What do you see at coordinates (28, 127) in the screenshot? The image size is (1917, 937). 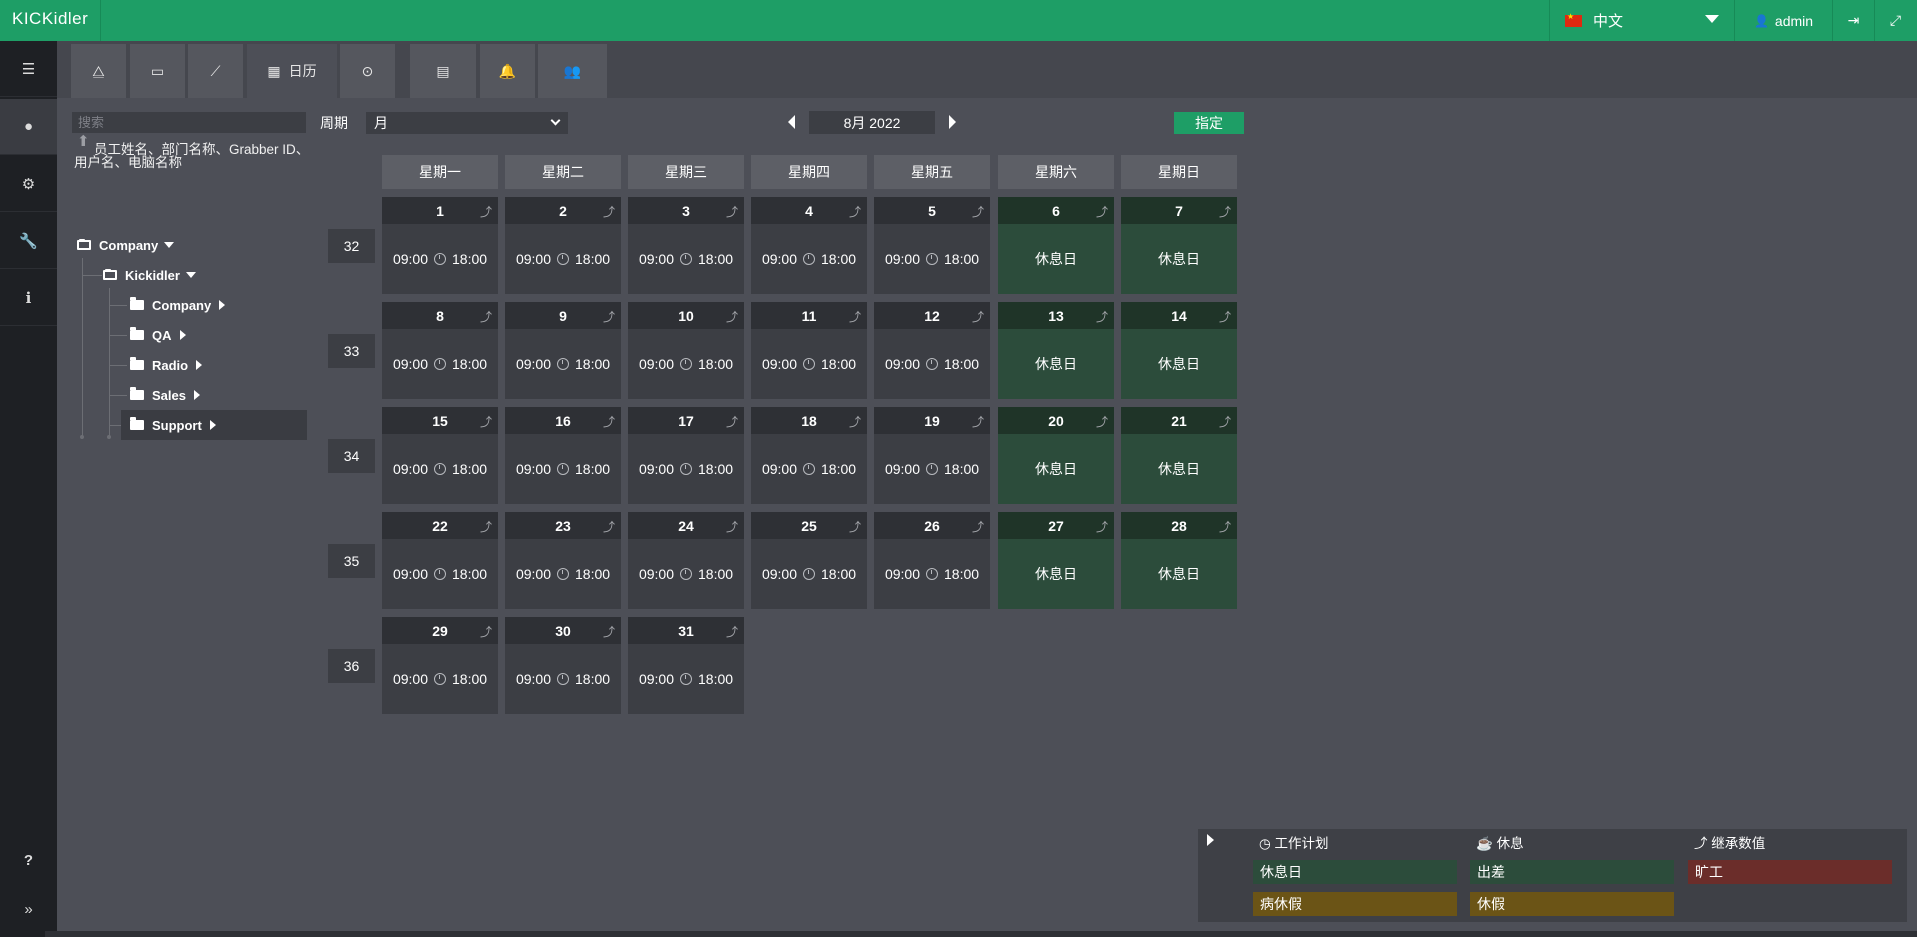 I see `user-icon: ●` at bounding box center [28, 127].